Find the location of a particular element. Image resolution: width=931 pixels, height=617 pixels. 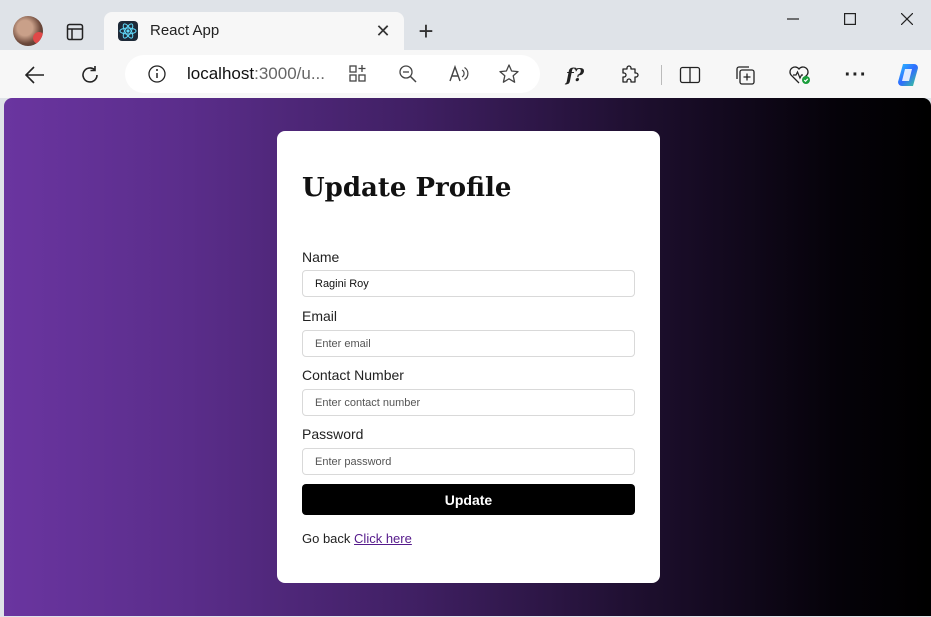

formula-icon: f? is located at coordinates (575, 75).